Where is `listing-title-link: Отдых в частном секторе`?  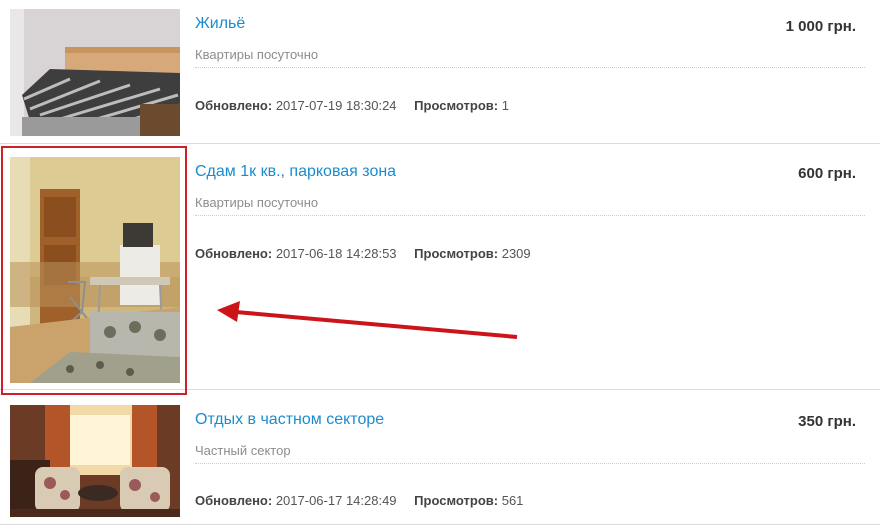
listing-title-link: Отдых в частном секторе is located at coordinates (289, 420).